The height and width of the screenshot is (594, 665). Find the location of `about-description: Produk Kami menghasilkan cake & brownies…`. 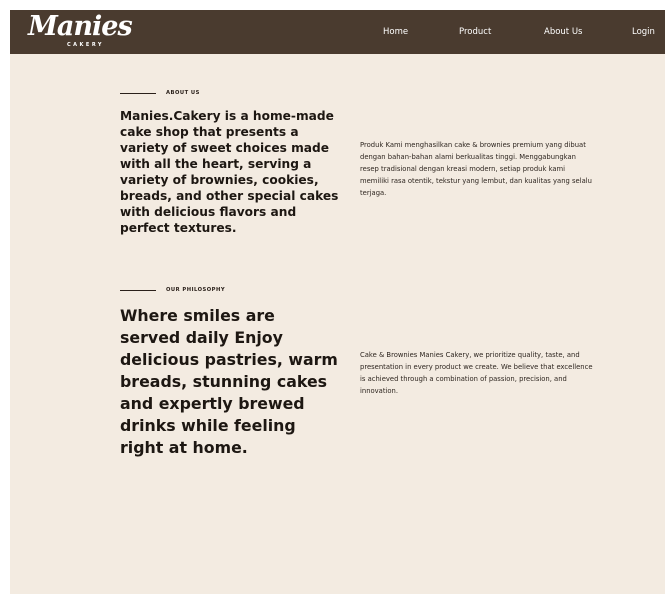

about-description: Produk Kami menghasilkan cake & brownies… is located at coordinates (476, 169).